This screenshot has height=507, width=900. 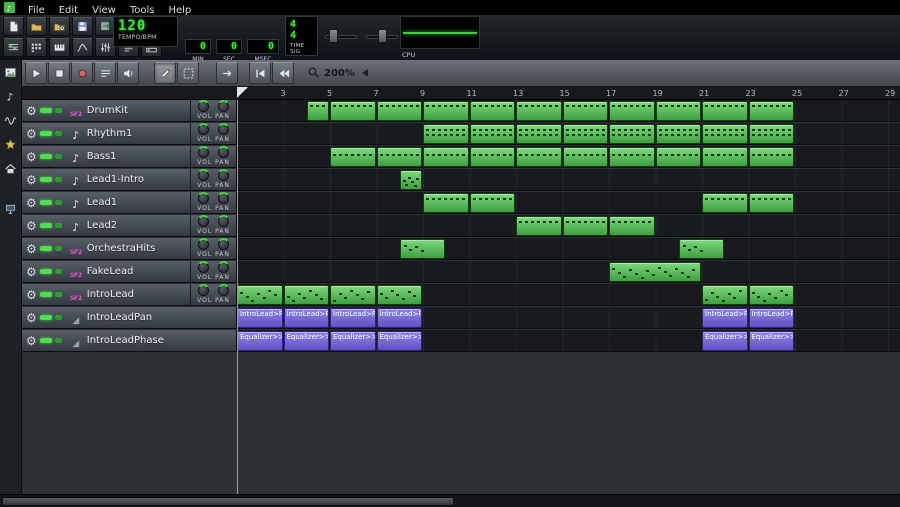 What do you see at coordinates (138, 202) in the screenshot?
I see `track-name: Lead1` at bounding box center [138, 202].